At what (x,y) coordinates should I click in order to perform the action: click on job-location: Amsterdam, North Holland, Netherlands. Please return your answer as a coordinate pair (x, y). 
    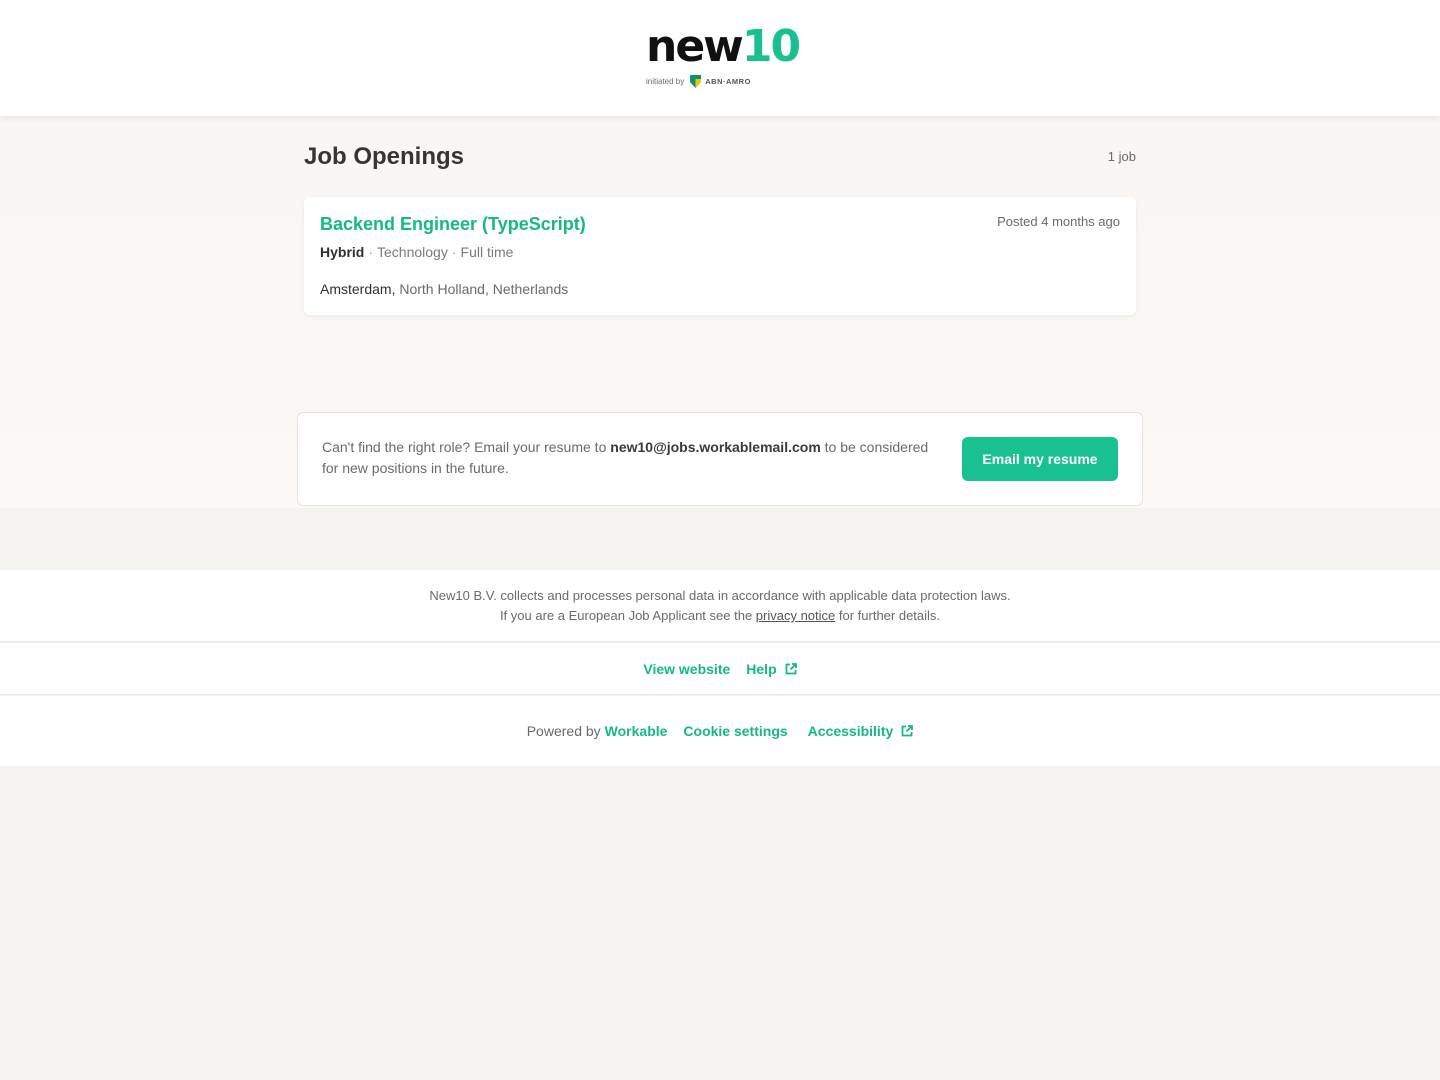
    Looking at the image, I should click on (444, 289).